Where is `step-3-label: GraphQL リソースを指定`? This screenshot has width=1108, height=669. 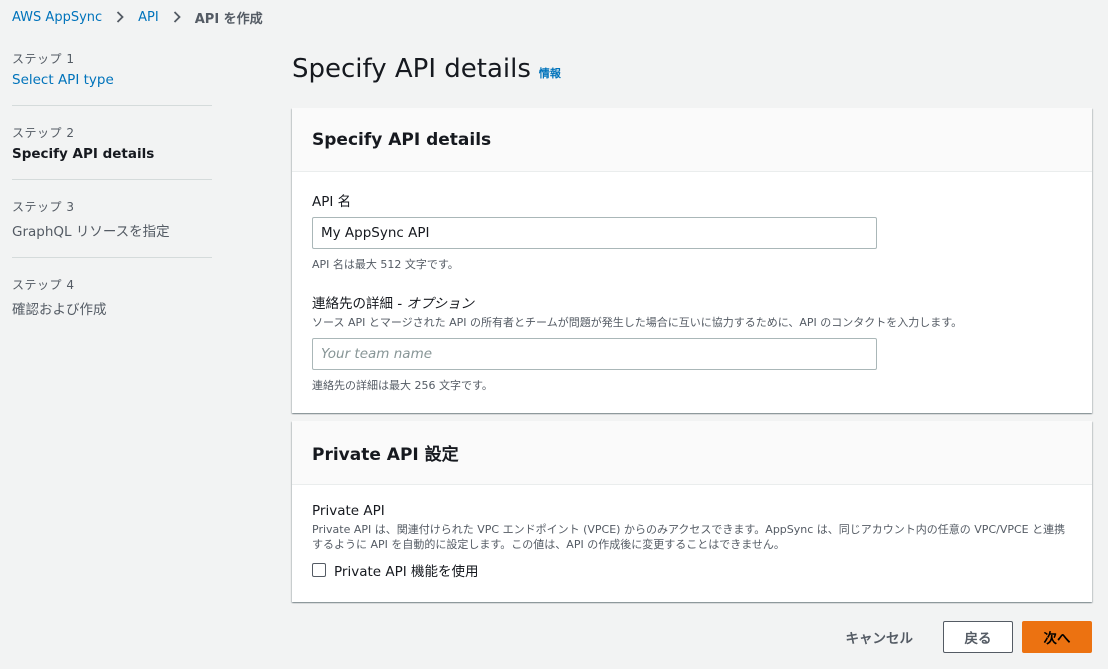
step-3-label: GraphQL リソースを指定 is located at coordinates (91, 232).